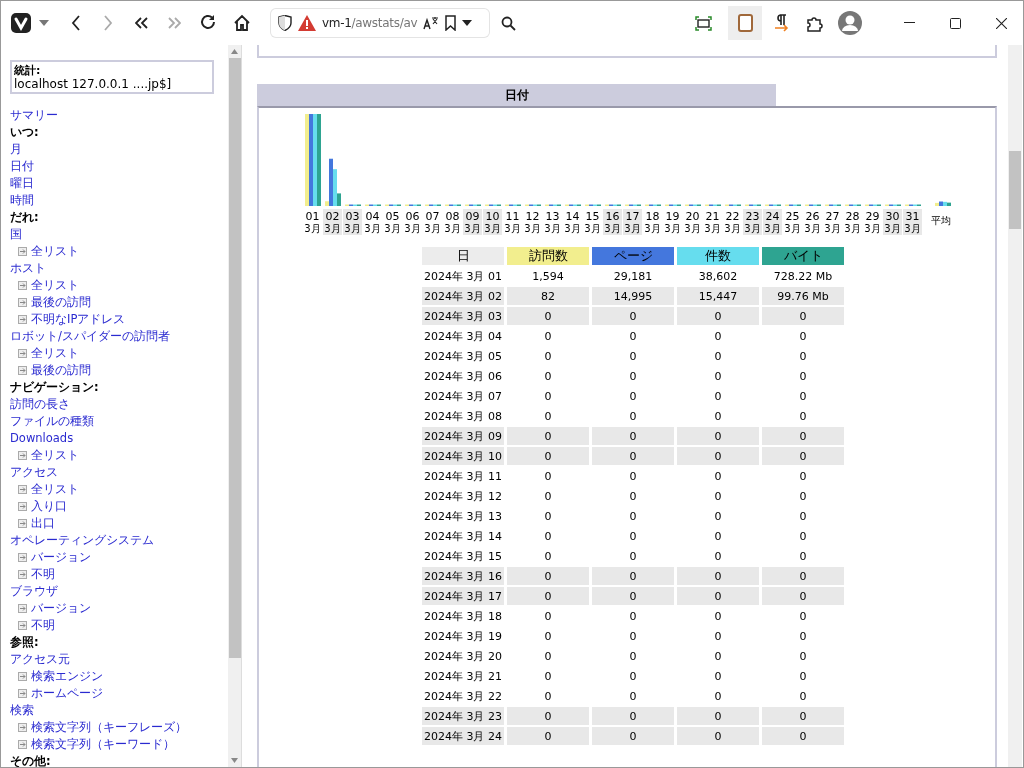  What do you see at coordinates (813, 222) in the screenshot?
I see `day-label: 26 3月` at bounding box center [813, 222].